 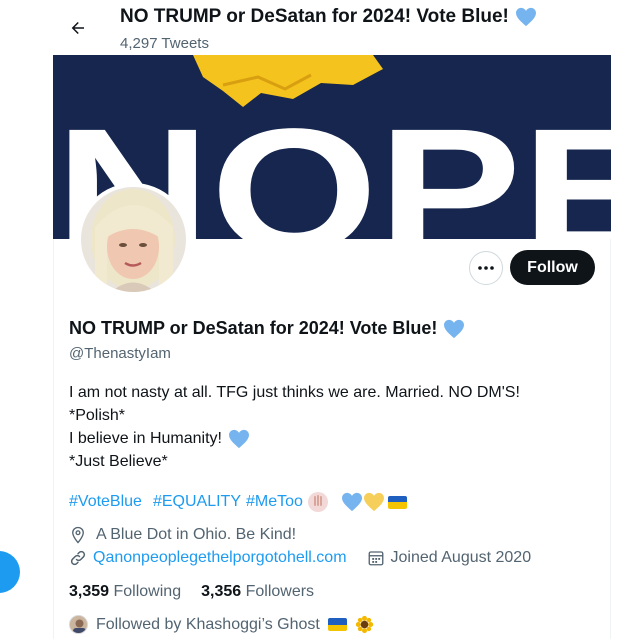 I want to click on profile-avatar, so click(x=133, y=239).